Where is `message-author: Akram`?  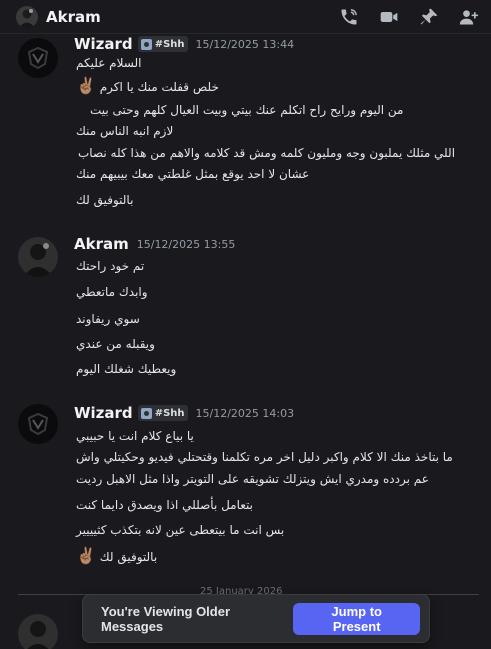 message-author: Akram is located at coordinates (101, 244).